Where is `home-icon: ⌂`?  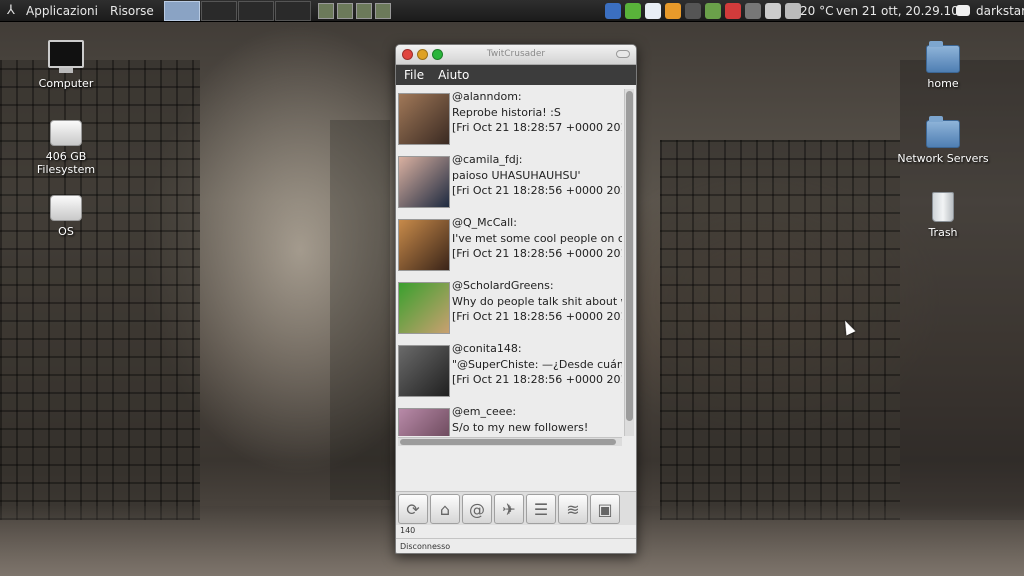
home-icon: ⌂ is located at coordinates (445, 509).